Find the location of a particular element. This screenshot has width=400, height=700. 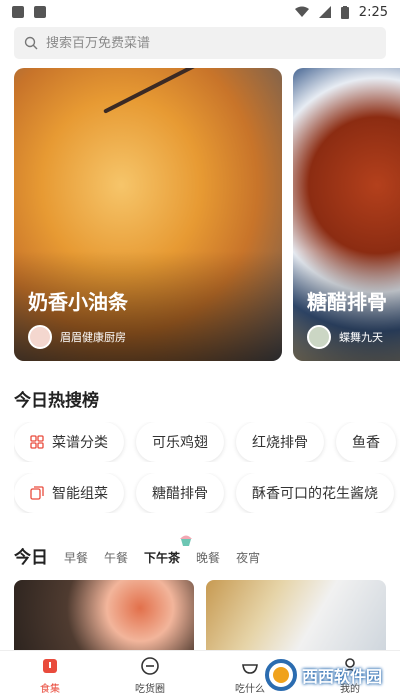

layers-icon is located at coordinates (37, 493).